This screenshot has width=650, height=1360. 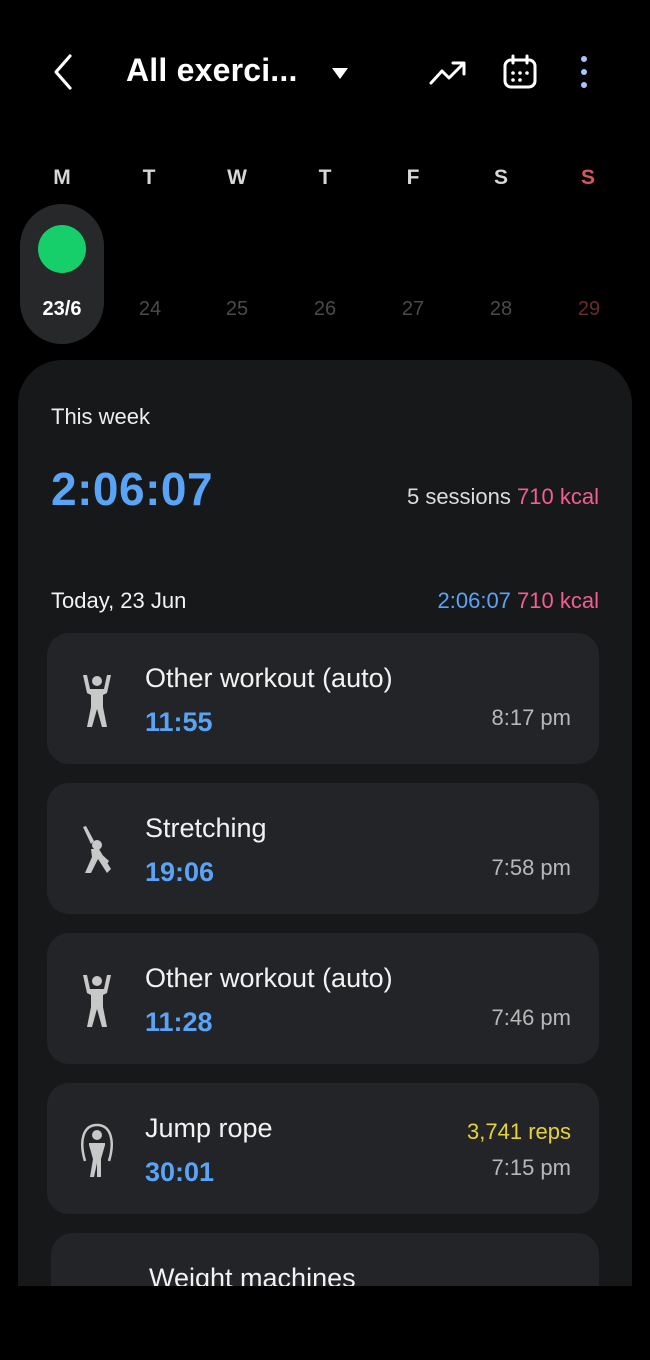 I want to click on more-options-button, so click(x=584, y=74).